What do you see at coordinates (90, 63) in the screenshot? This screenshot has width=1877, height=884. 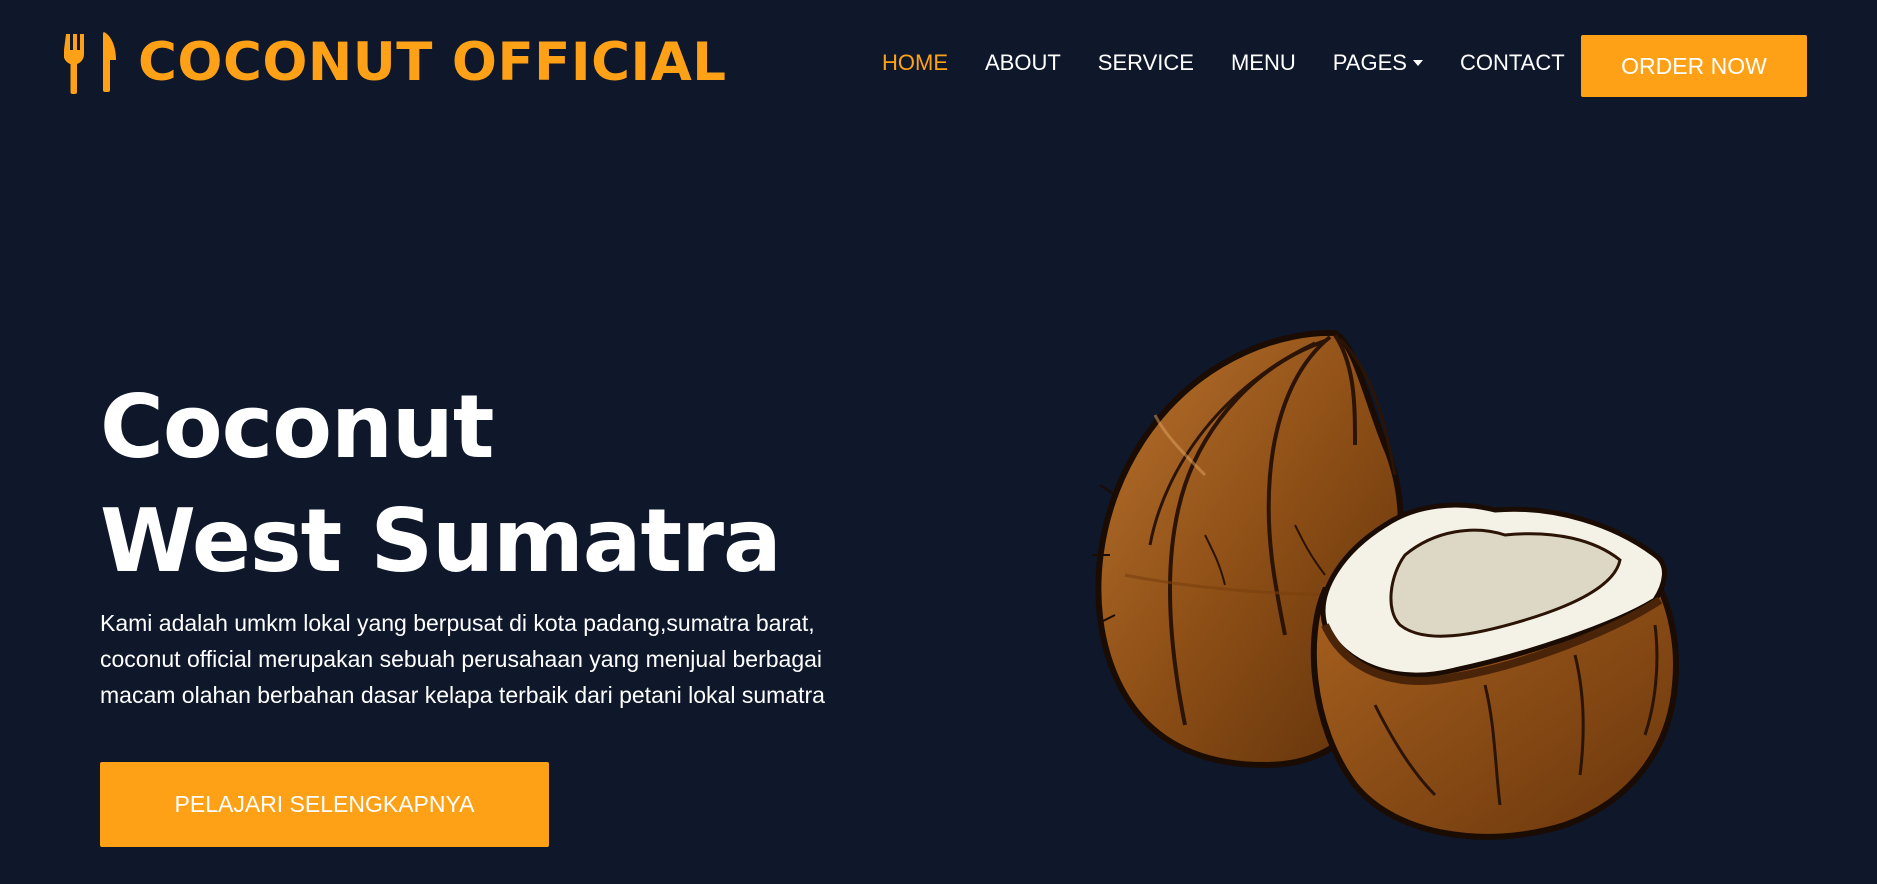 I see `fork-knife-icon` at bounding box center [90, 63].